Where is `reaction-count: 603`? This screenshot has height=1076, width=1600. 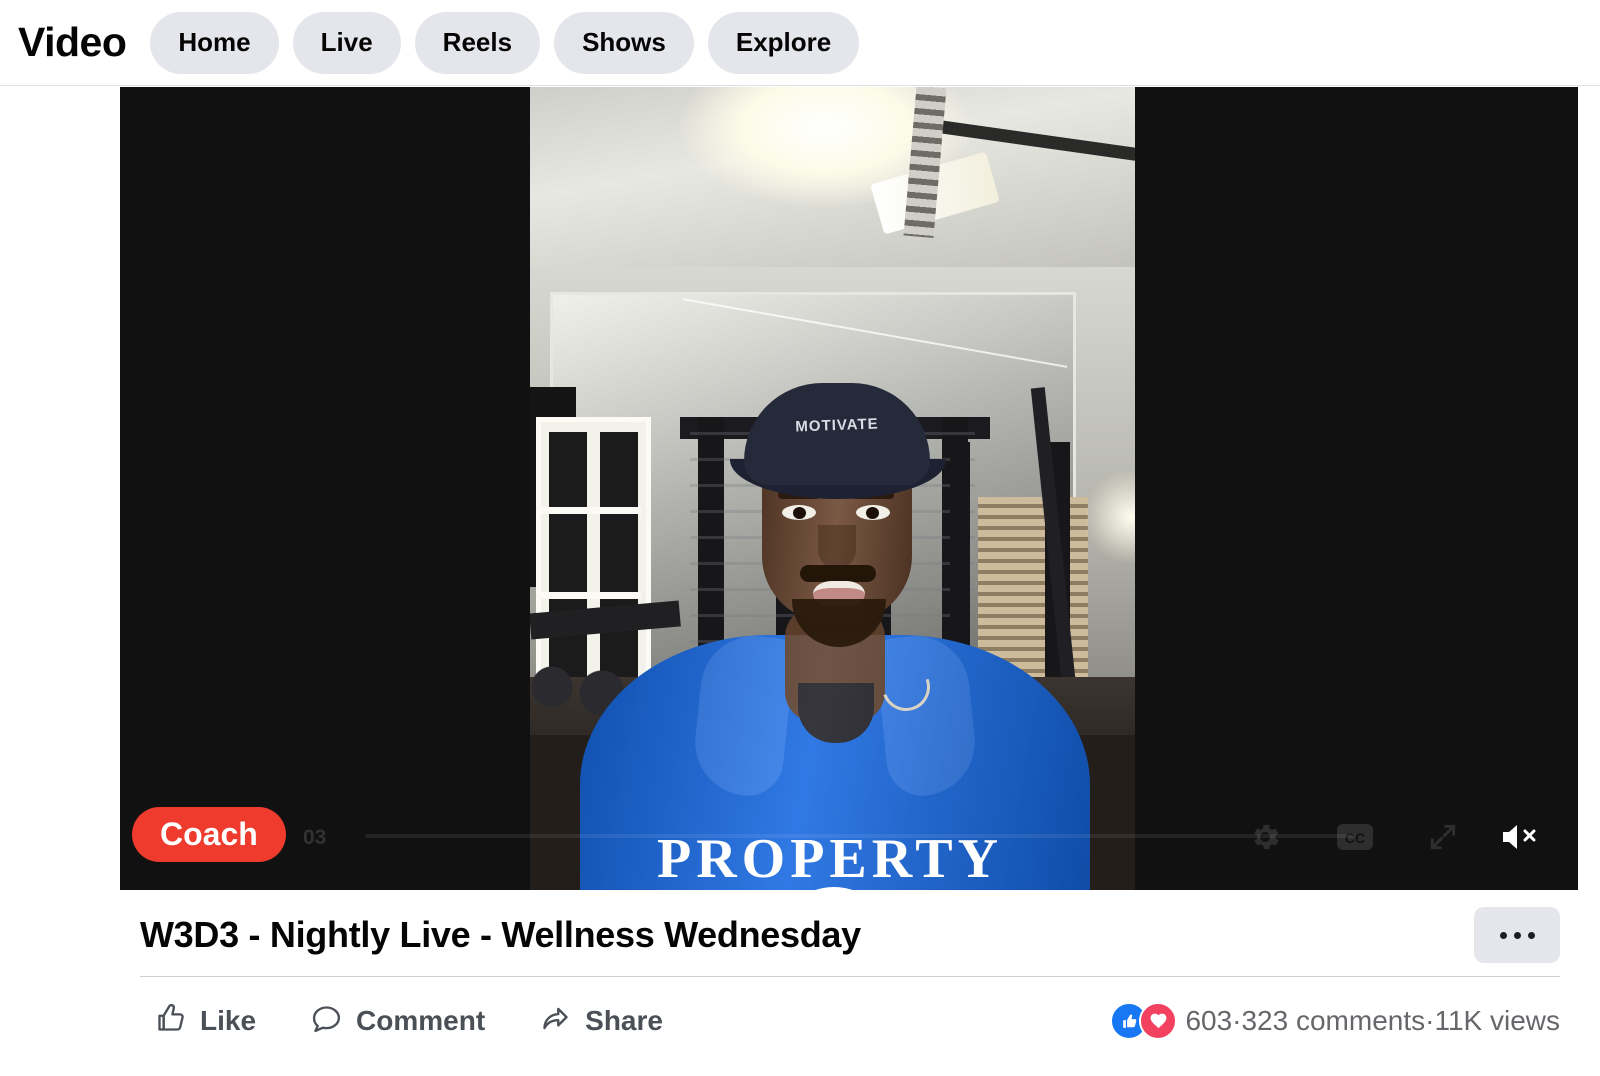
reaction-count: 603 is located at coordinates (1209, 1020).